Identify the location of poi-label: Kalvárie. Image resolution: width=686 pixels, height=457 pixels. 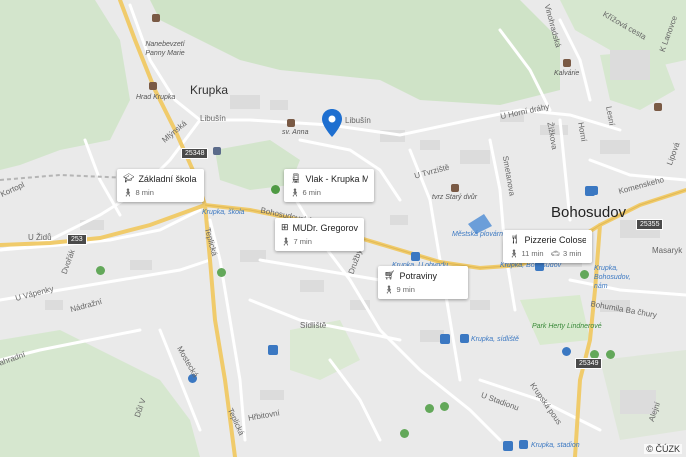
(567, 73).